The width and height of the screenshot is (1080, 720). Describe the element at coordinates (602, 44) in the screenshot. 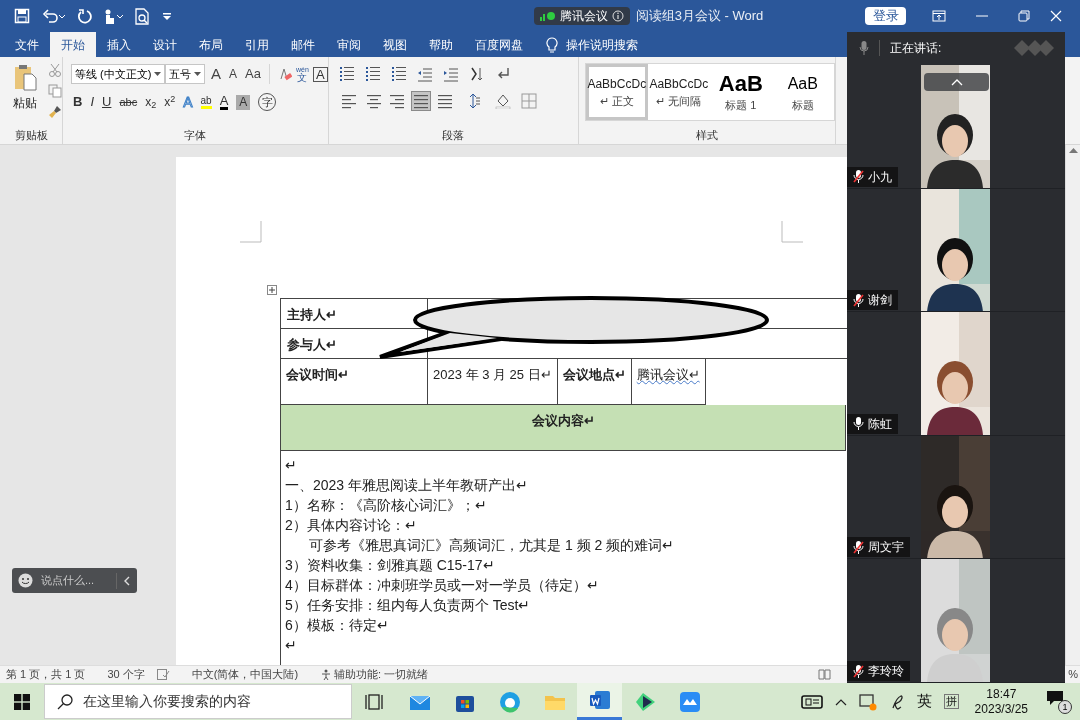

I see `tell-me-search: 操作说明搜索` at that location.